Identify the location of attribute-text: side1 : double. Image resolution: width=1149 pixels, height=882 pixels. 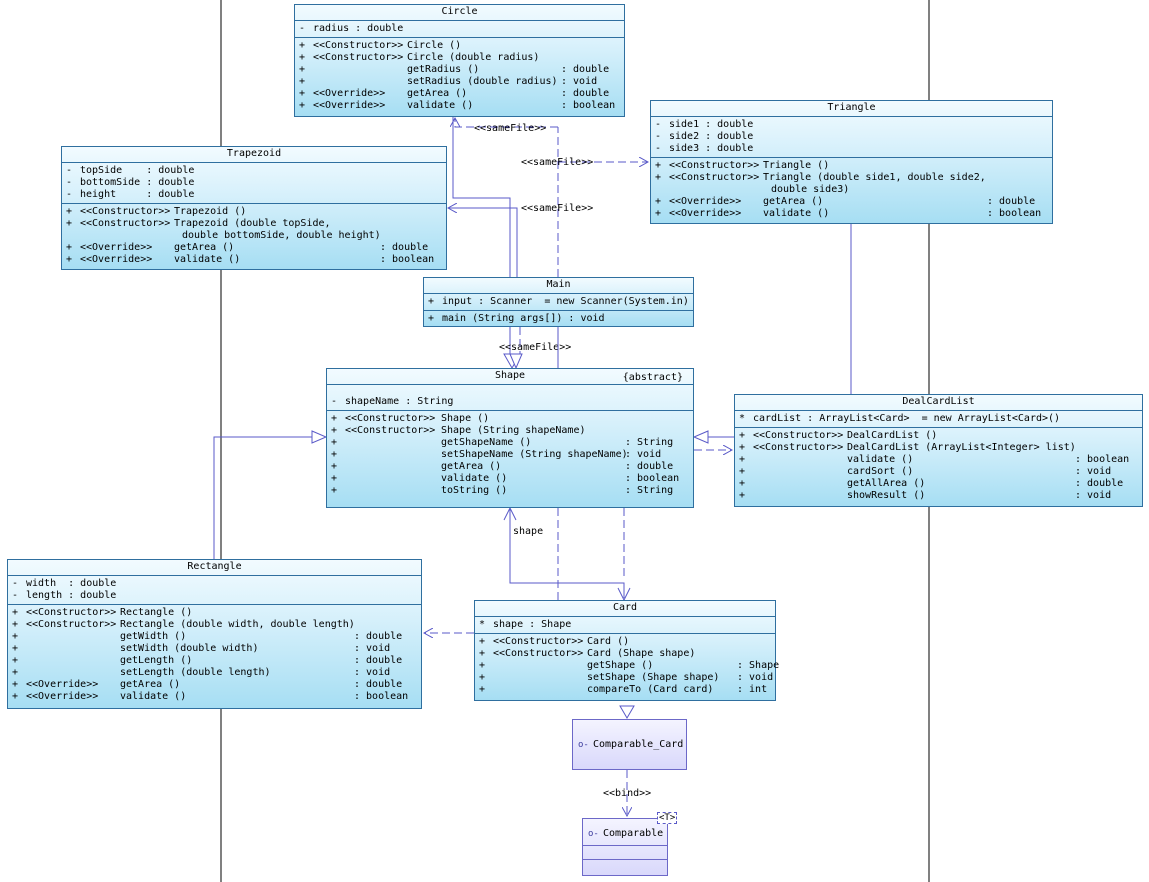
(711, 124).